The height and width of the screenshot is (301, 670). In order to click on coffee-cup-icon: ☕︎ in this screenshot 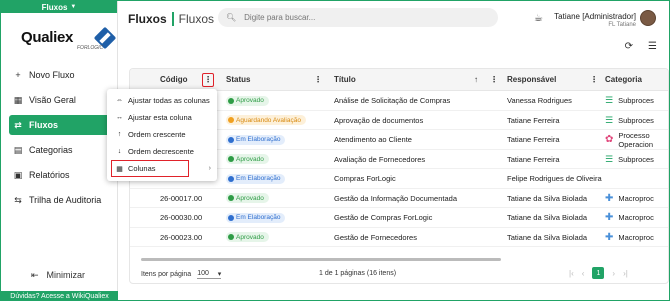, I will do `click(538, 18)`.